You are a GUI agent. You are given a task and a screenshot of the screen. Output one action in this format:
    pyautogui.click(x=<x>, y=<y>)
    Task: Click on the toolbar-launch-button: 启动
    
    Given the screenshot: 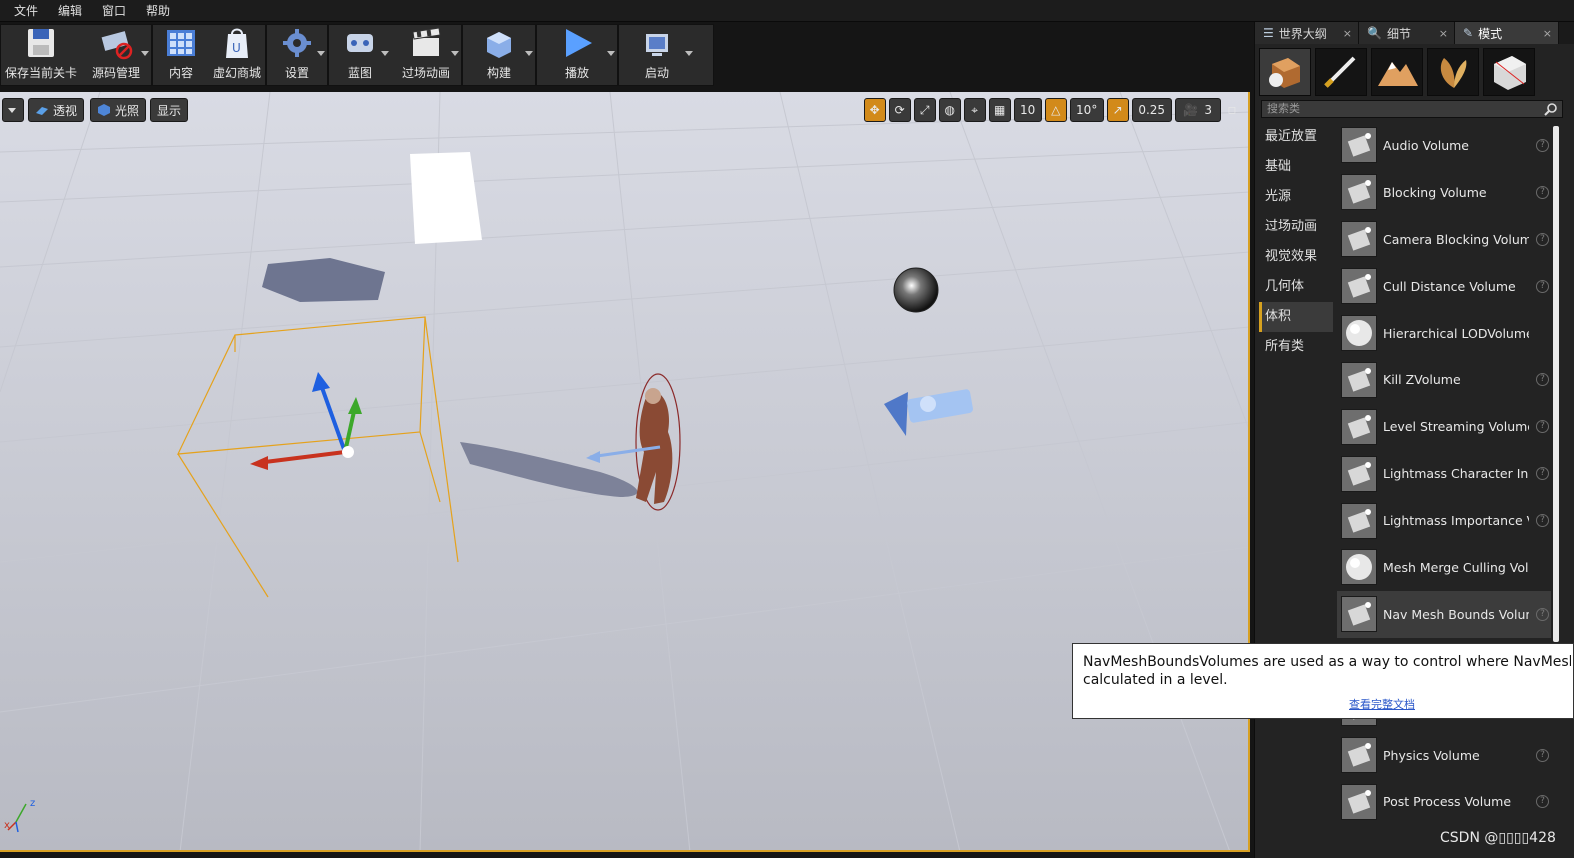 What is the action you would take?
    pyautogui.click(x=657, y=55)
    